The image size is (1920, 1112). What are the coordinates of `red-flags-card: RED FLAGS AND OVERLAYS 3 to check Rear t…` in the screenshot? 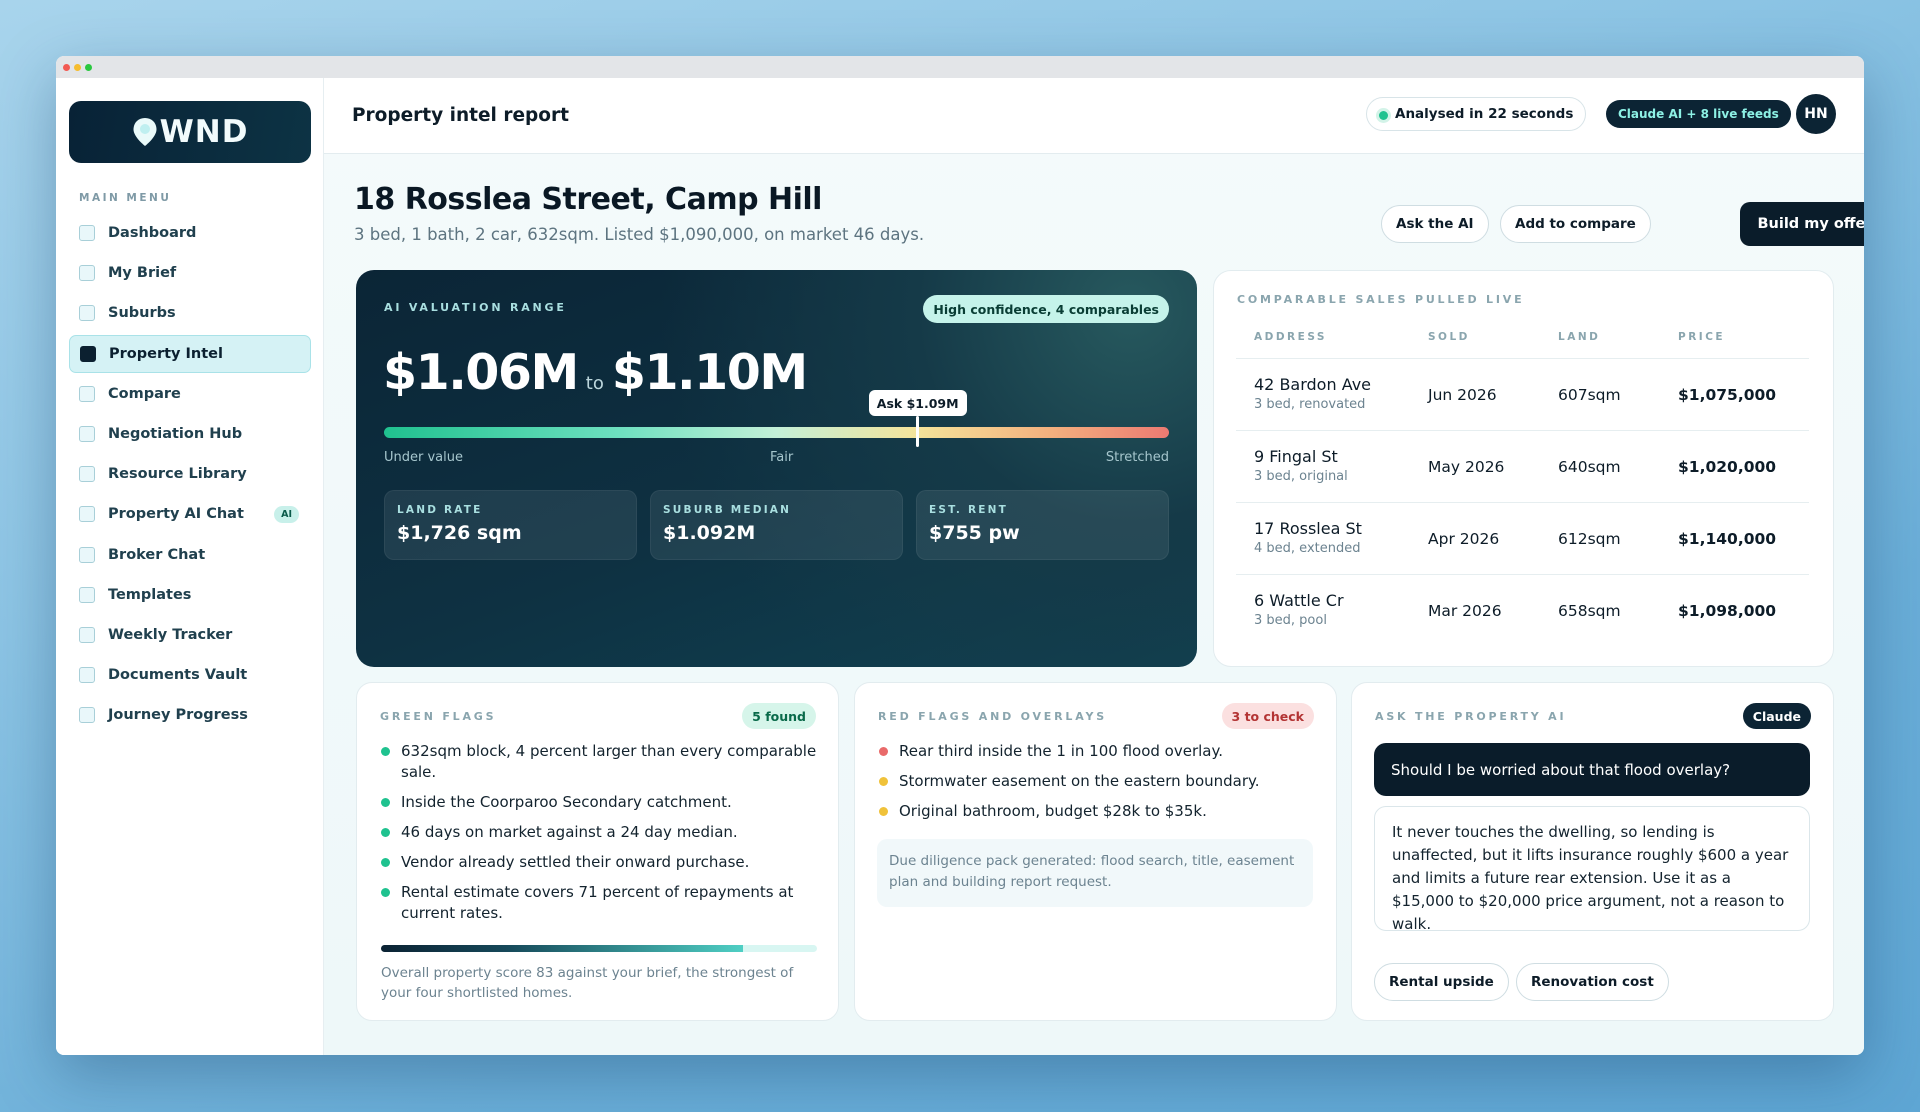 It's located at (1095, 851).